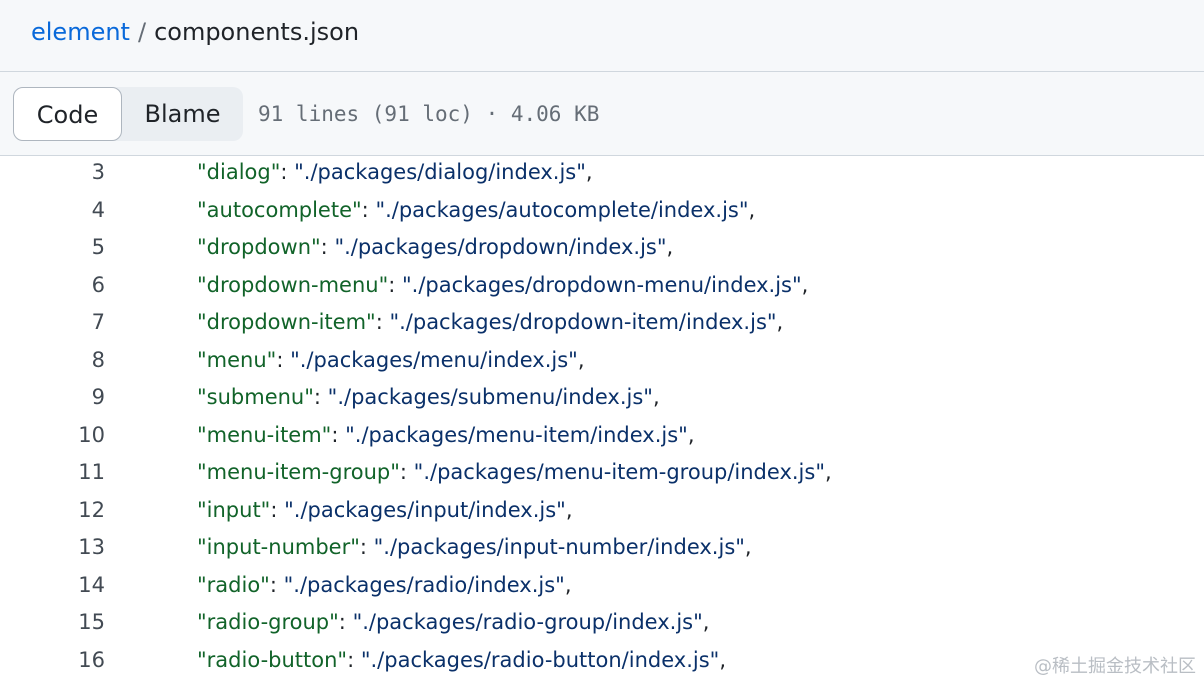  What do you see at coordinates (259, 247) in the screenshot?
I see `json-key: "dropdown"` at bounding box center [259, 247].